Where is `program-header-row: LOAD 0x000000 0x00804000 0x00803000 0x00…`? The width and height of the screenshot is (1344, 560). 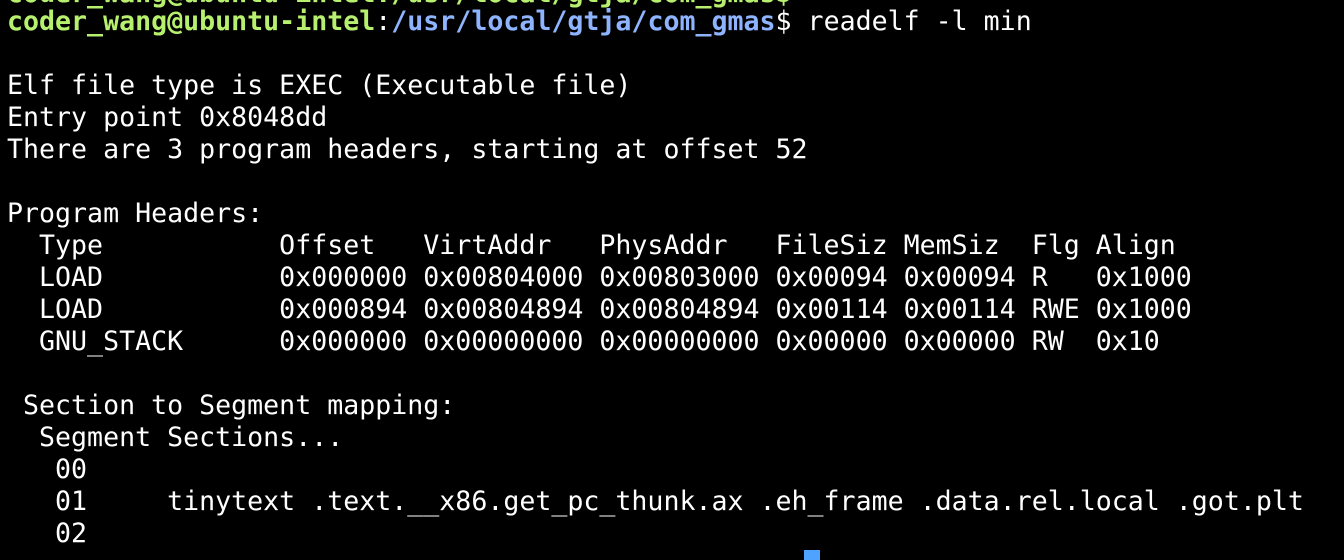 program-header-row: LOAD 0x000000 0x00804000 0x00803000 0x00… is located at coordinates (599, 277).